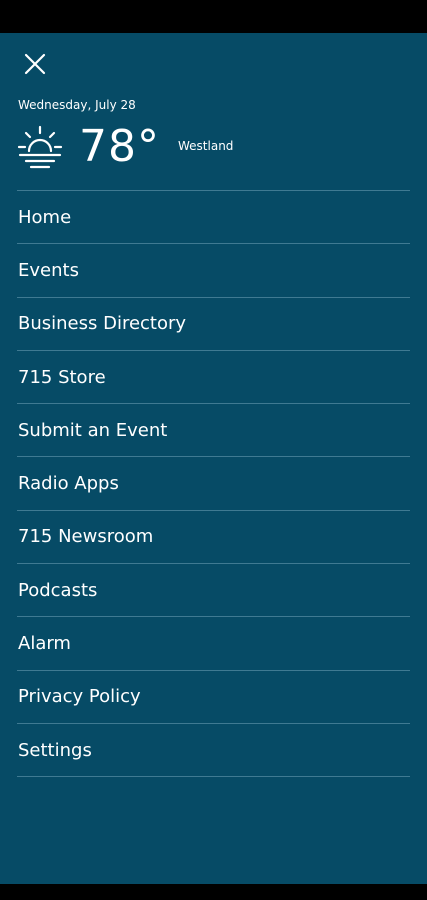  What do you see at coordinates (213, 751) in the screenshot?
I see `menu-item-settings: Settings` at bounding box center [213, 751].